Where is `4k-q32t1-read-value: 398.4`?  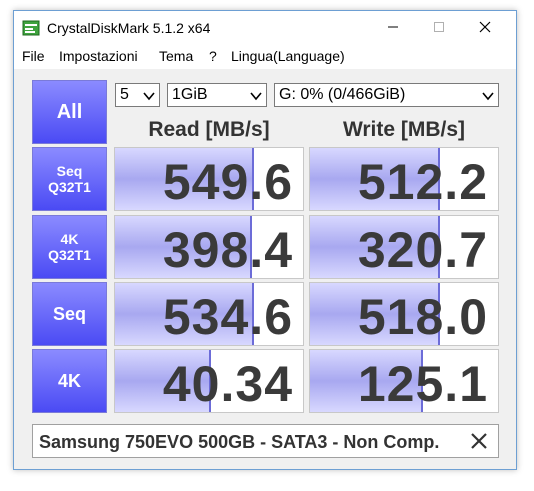
4k-q32t1-read-value: 398.4 is located at coordinates (227, 250).